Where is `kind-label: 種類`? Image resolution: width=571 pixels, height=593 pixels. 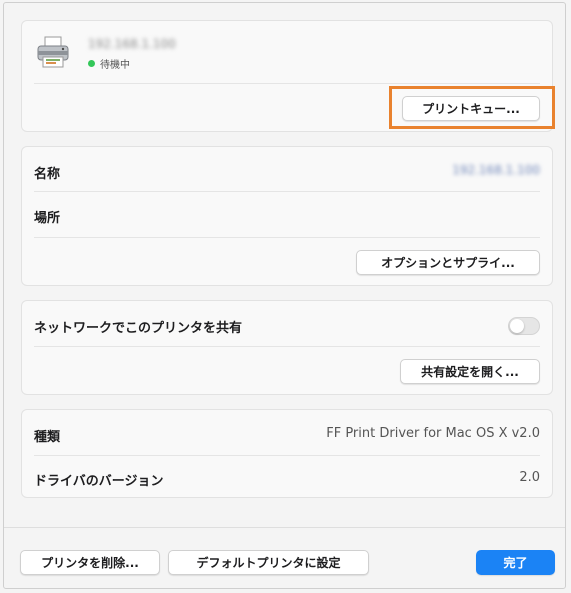
kind-label: 種類 is located at coordinates (47, 437).